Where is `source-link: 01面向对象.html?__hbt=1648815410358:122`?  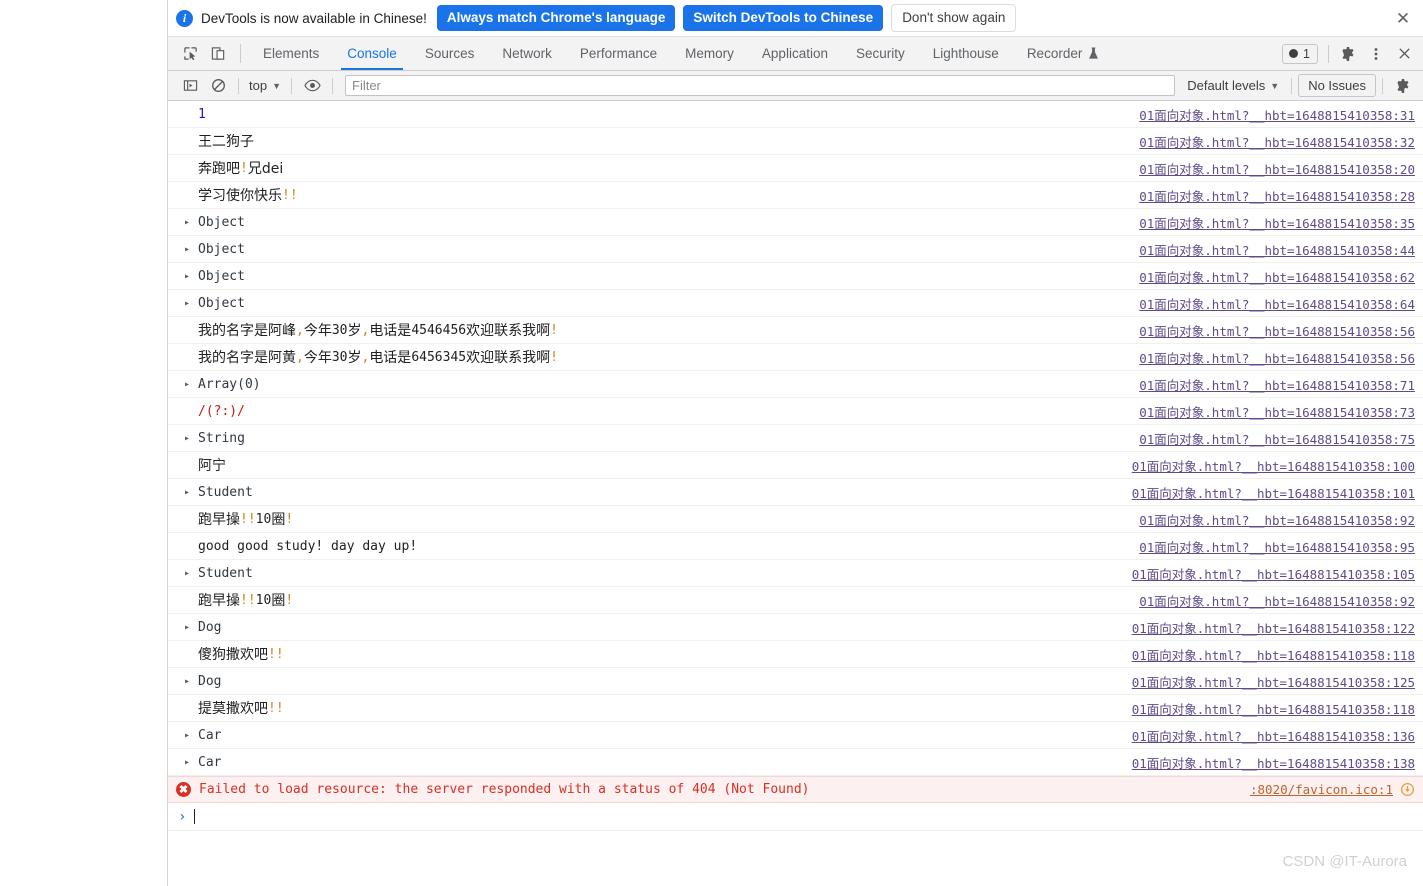 source-link: 01面向对象.html?__hbt=1648815410358:122 is located at coordinates (1273, 627).